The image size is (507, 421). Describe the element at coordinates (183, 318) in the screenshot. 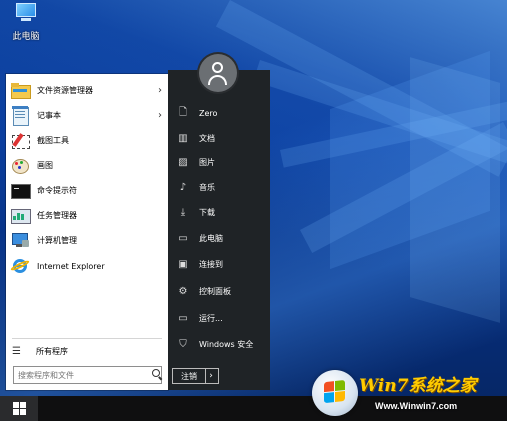

I see `run-icon: ▭` at that location.